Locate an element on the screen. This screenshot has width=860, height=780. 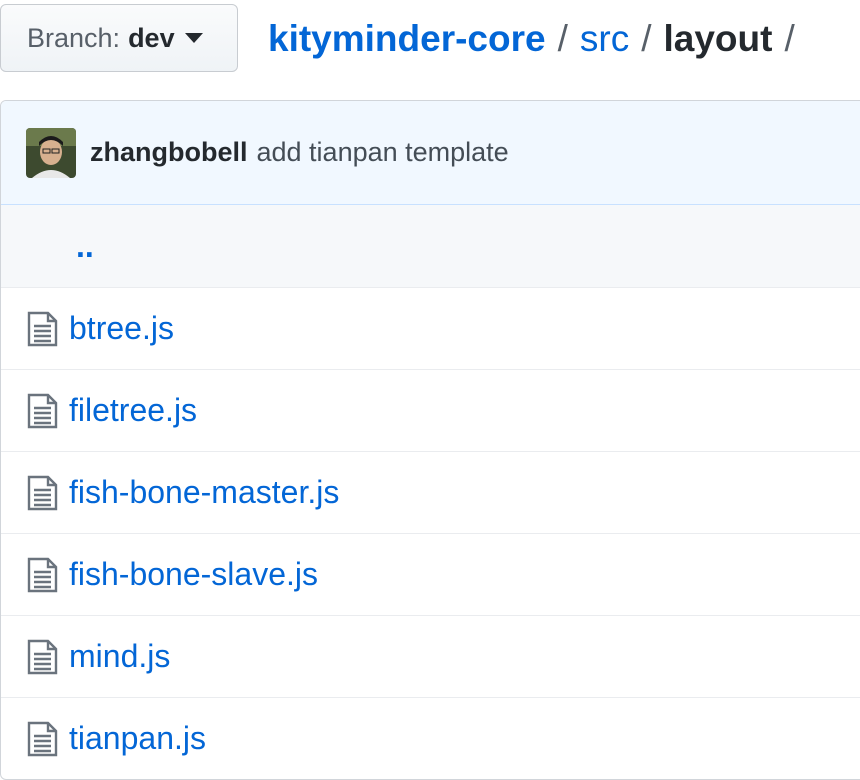
file-row: tianpan.js is located at coordinates (430, 738).